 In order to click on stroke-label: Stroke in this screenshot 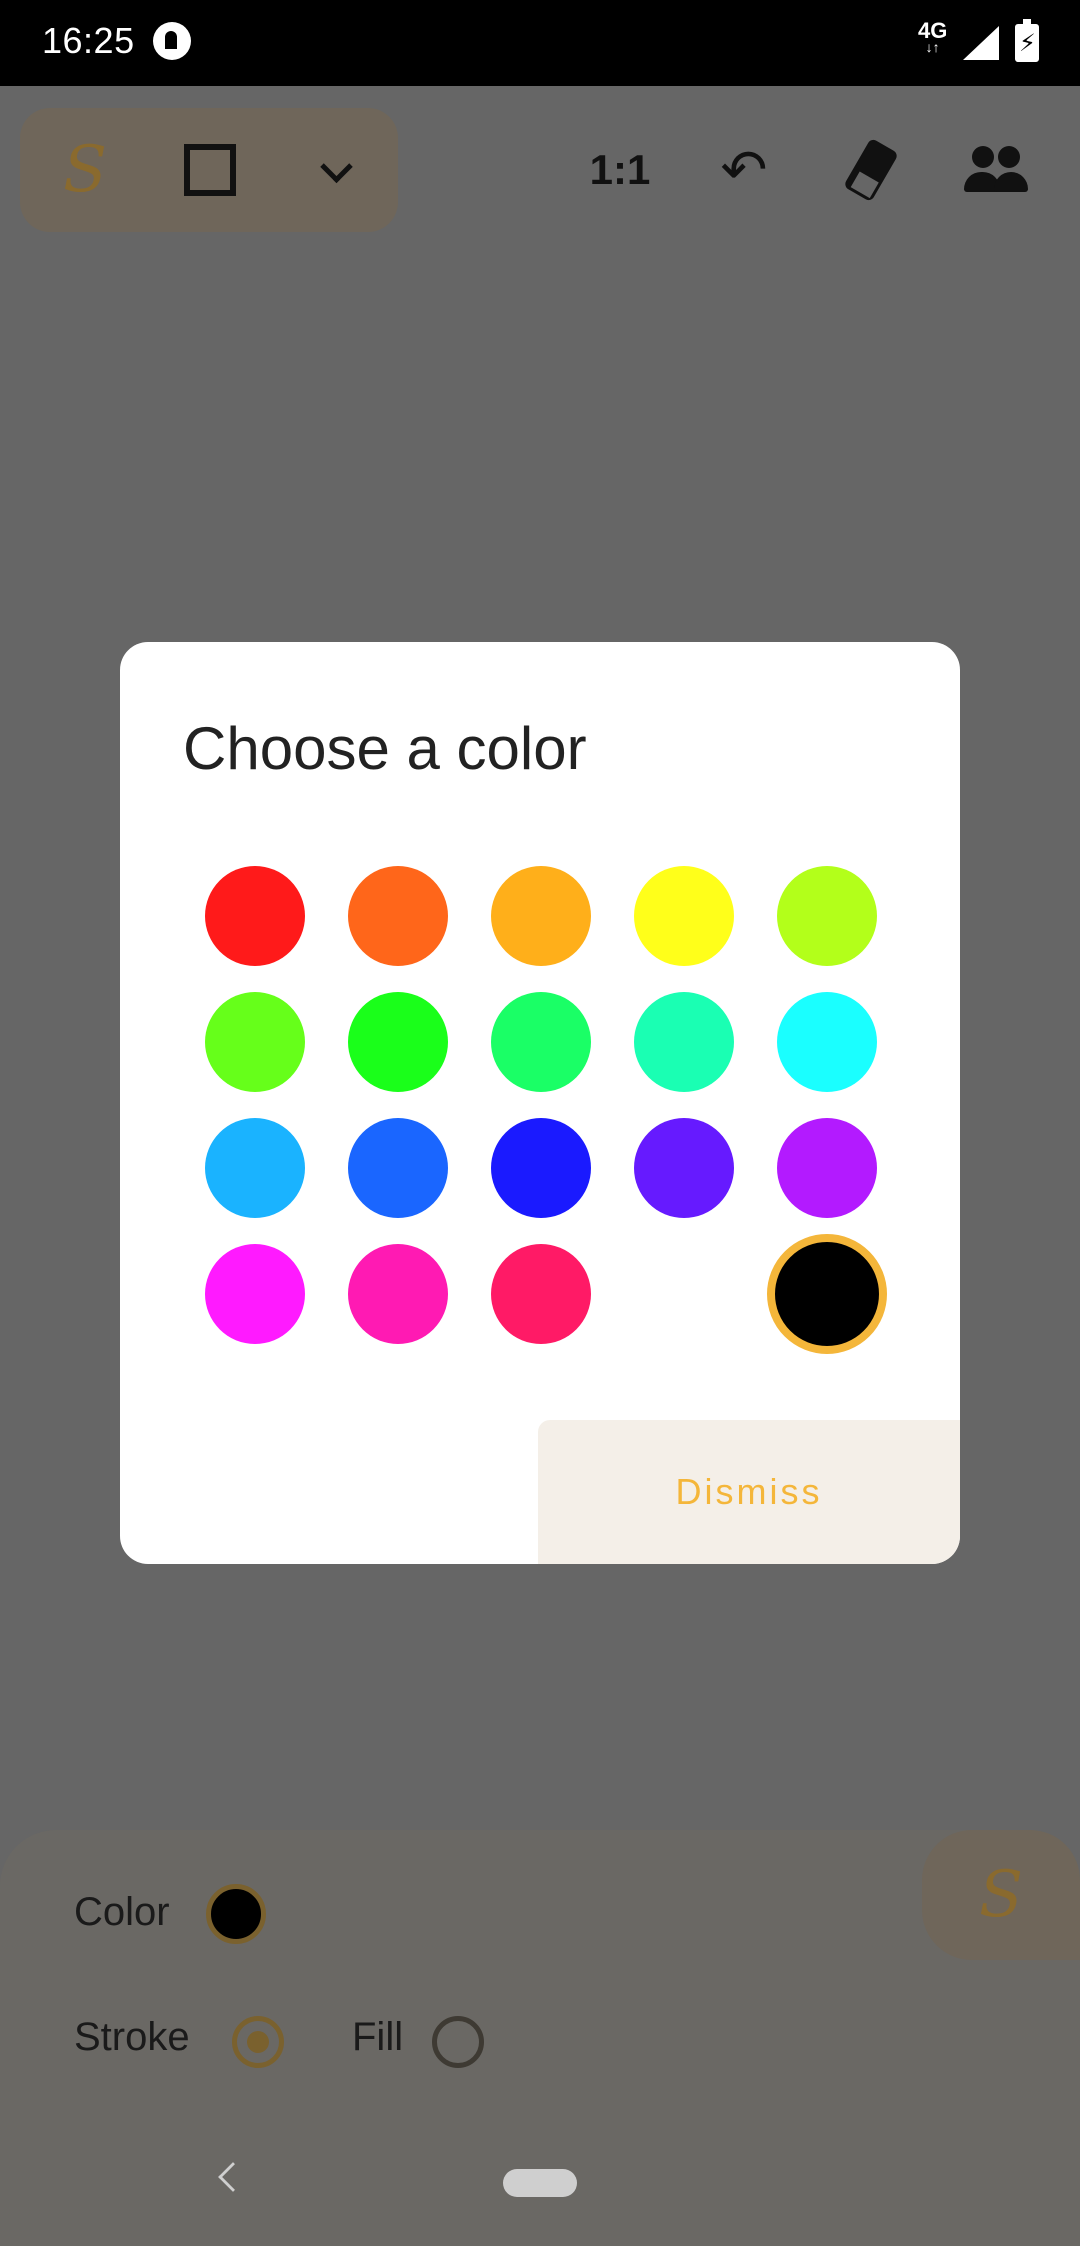, I will do `click(132, 2037)`.